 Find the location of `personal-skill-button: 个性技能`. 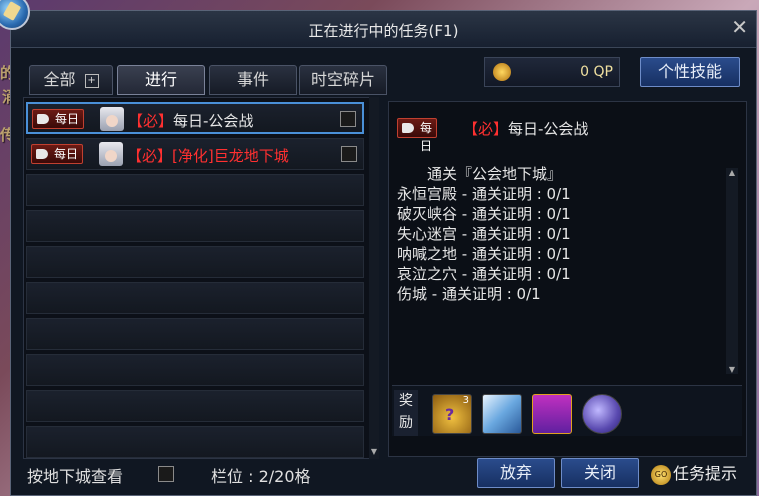

personal-skill-button: 个性技能 is located at coordinates (690, 72).